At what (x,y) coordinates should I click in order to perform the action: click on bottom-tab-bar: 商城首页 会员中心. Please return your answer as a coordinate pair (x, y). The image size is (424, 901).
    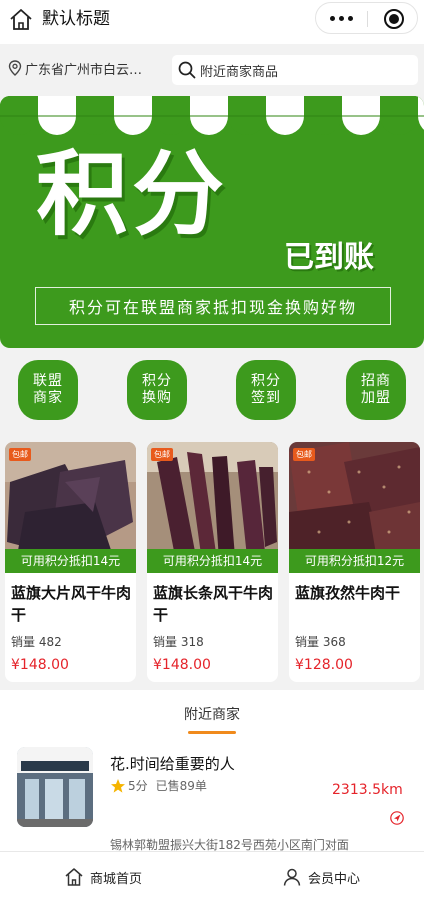
    Looking at the image, I should click on (212, 876).